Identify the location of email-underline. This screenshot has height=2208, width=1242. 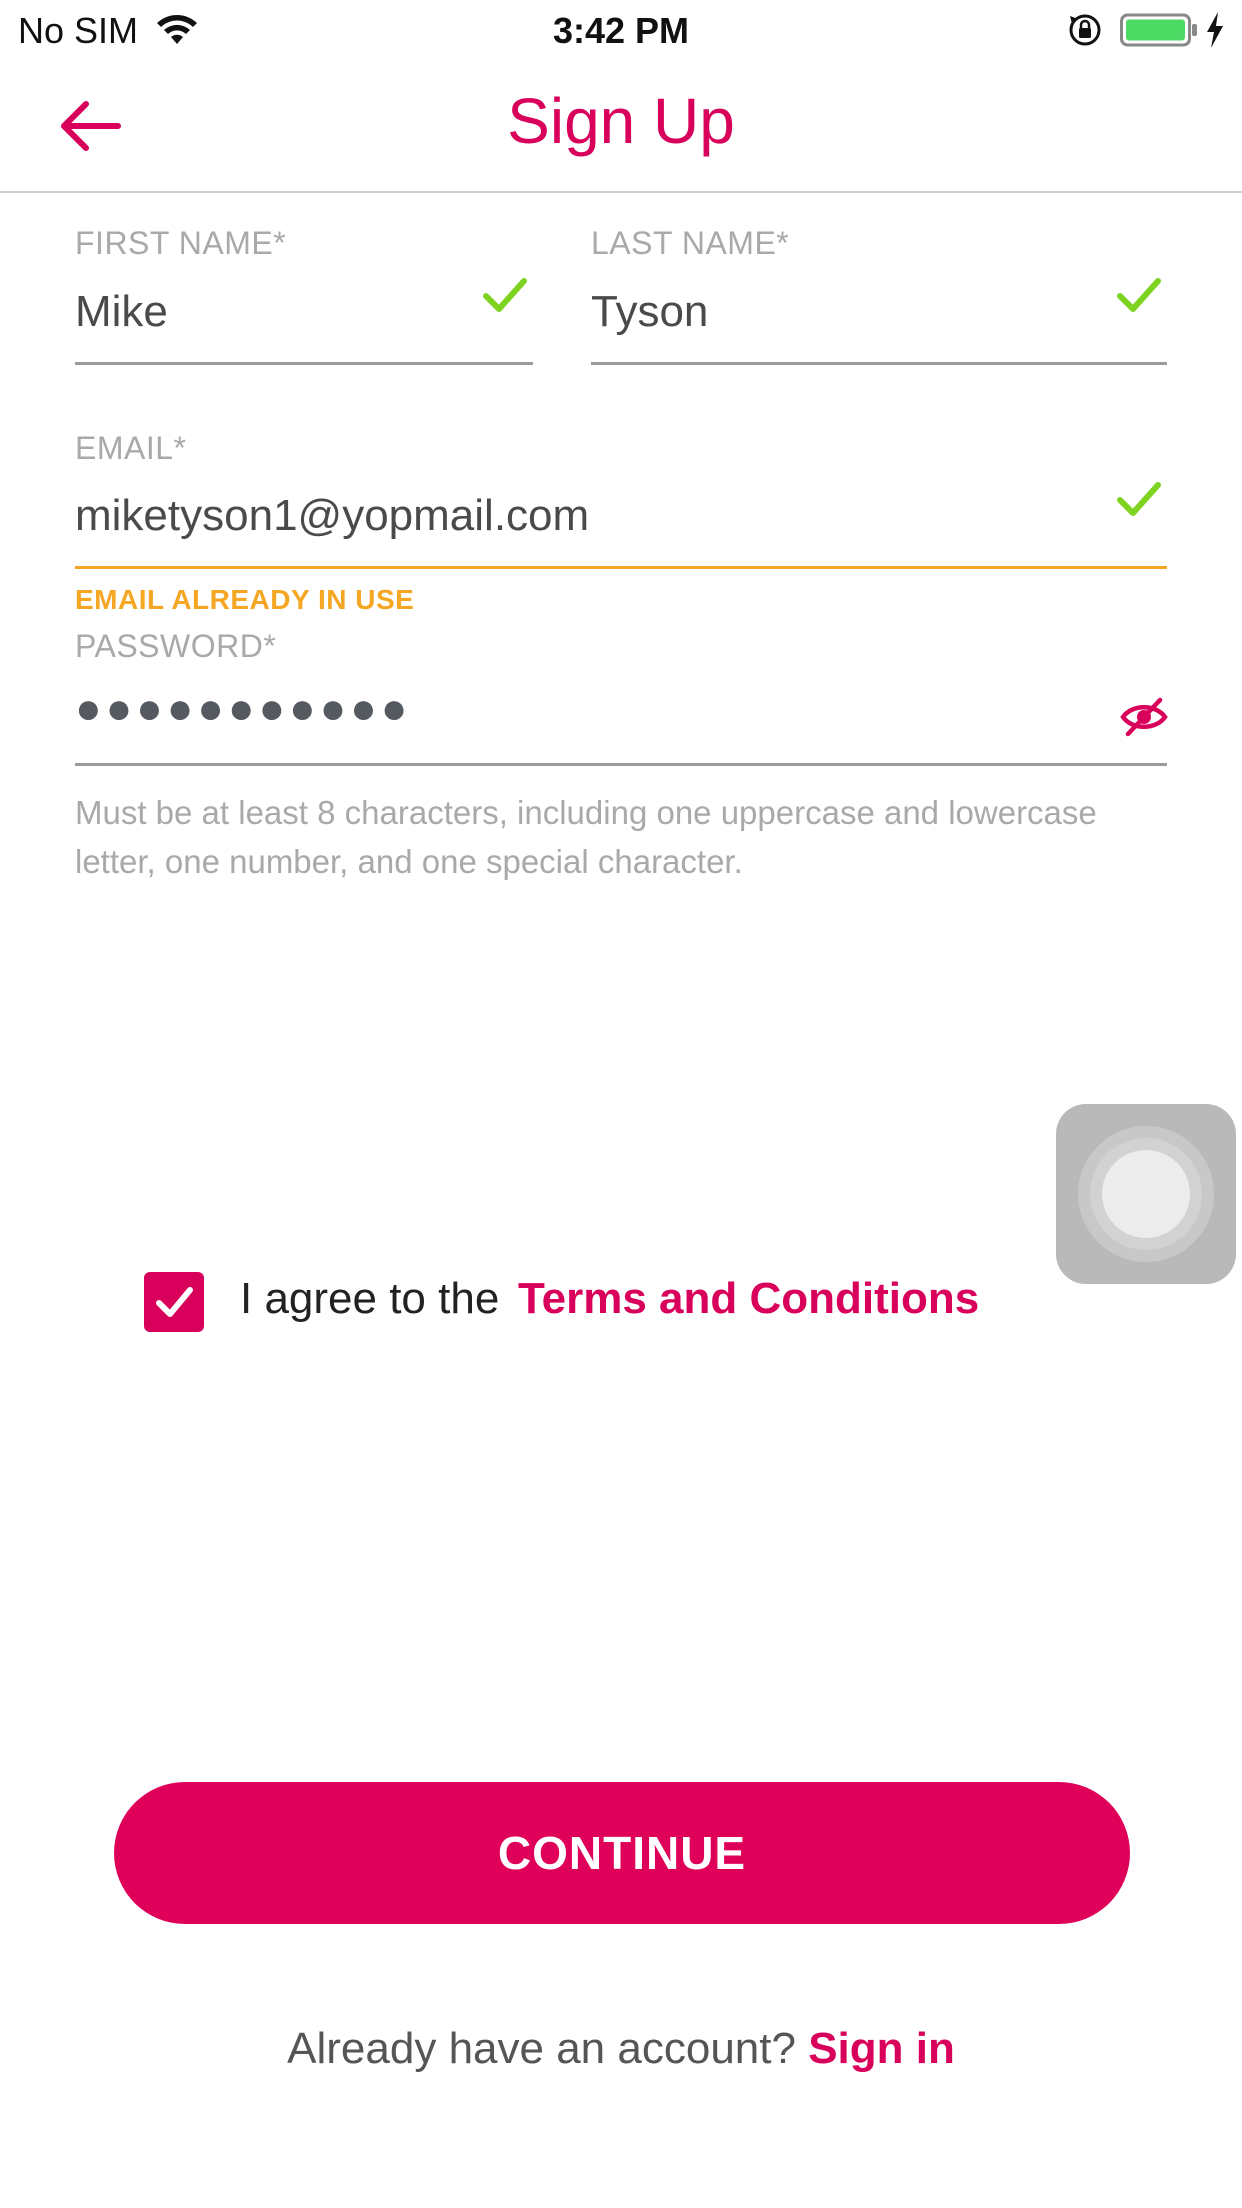
(621, 567).